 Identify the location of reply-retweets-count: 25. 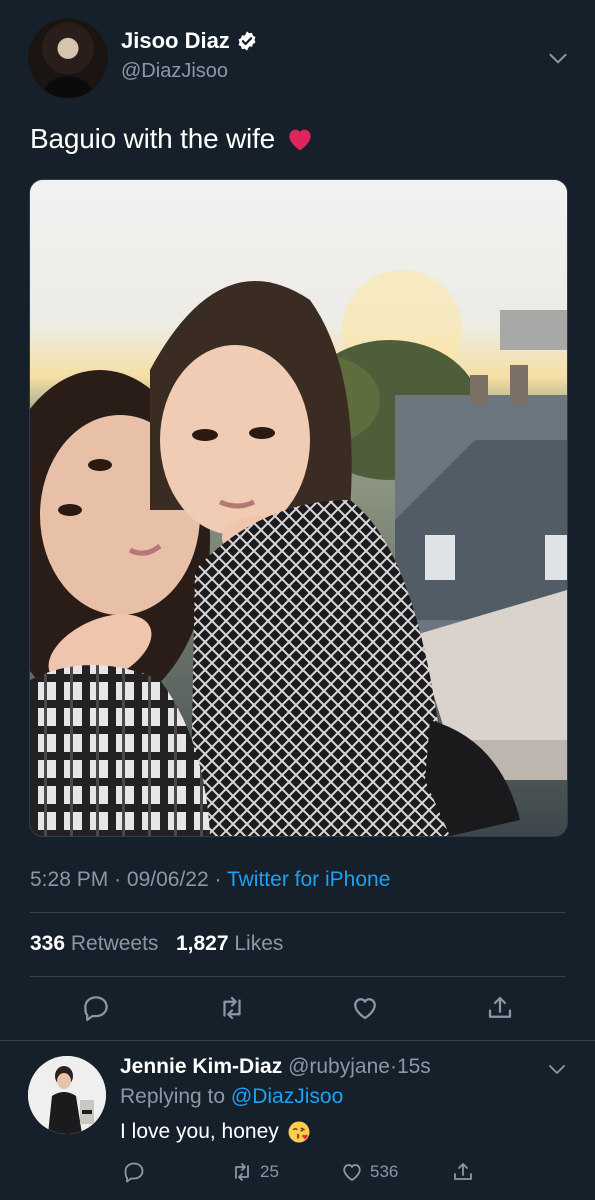
(269, 1171).